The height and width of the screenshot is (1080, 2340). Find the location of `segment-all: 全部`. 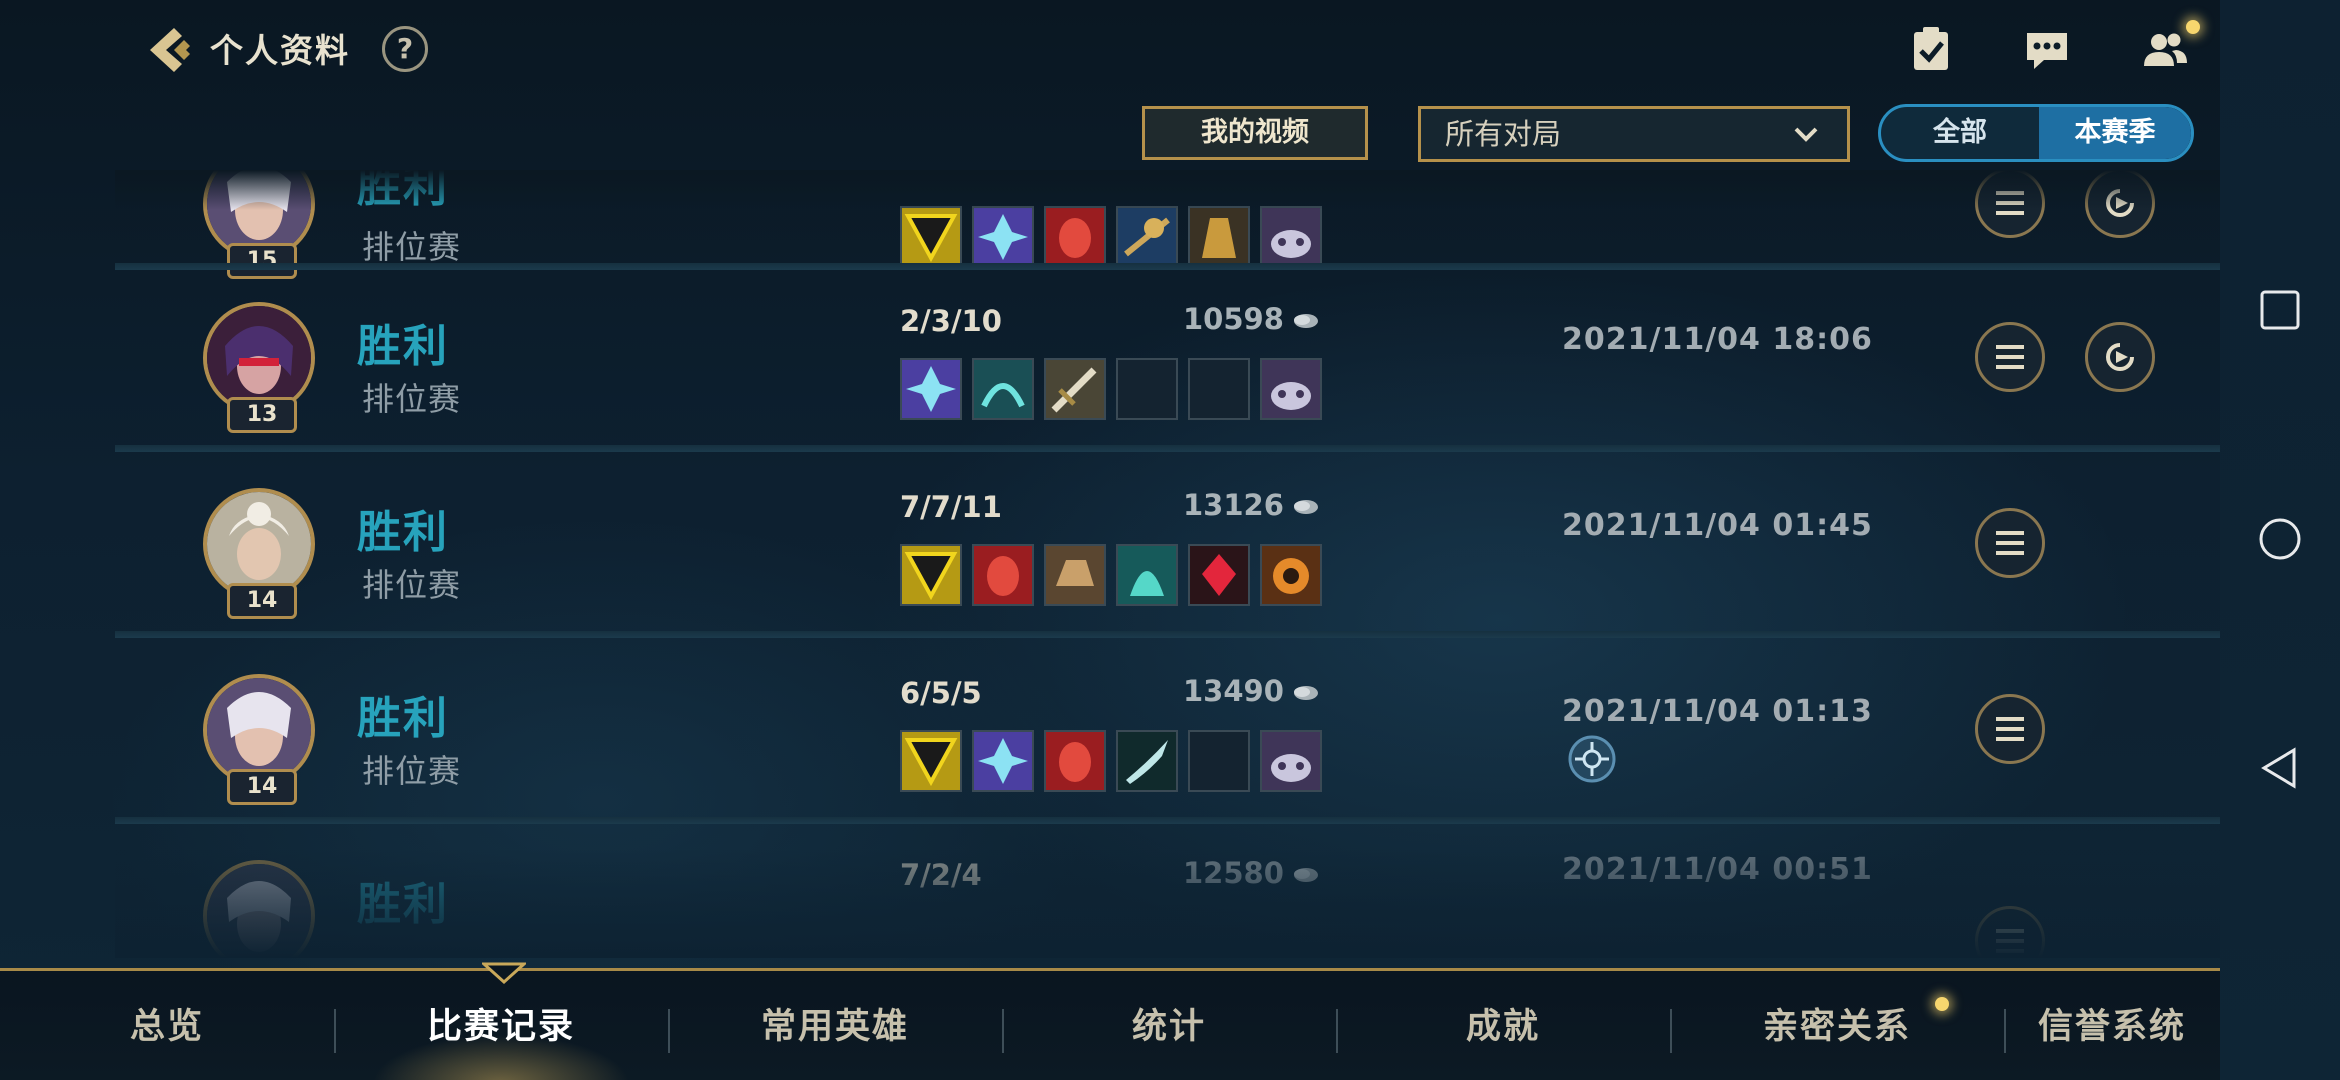

segment-all: 全部 is located at coordinates (1960, 133).